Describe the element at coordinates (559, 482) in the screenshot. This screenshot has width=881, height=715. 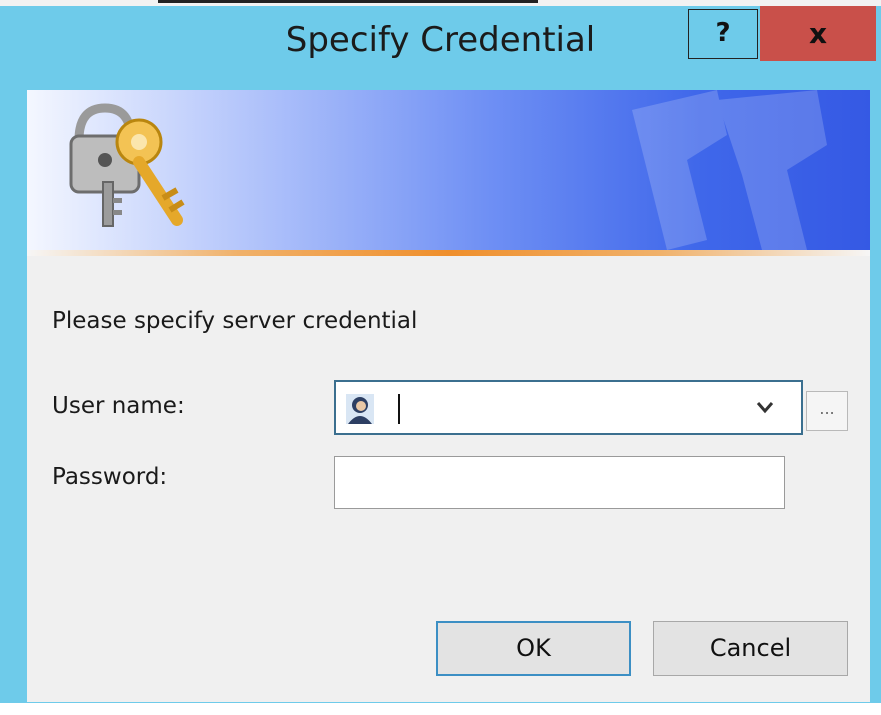
I see `password-field` at that location.